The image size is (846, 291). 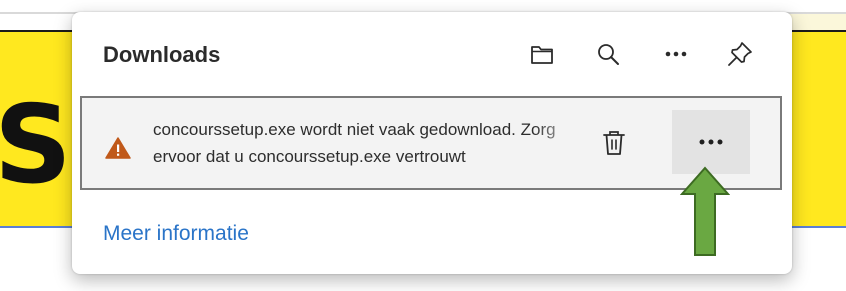 What do you see at coordinates (614, 143) in the screenshot?
I see `delete-icon` at bounding box center [614, 143].